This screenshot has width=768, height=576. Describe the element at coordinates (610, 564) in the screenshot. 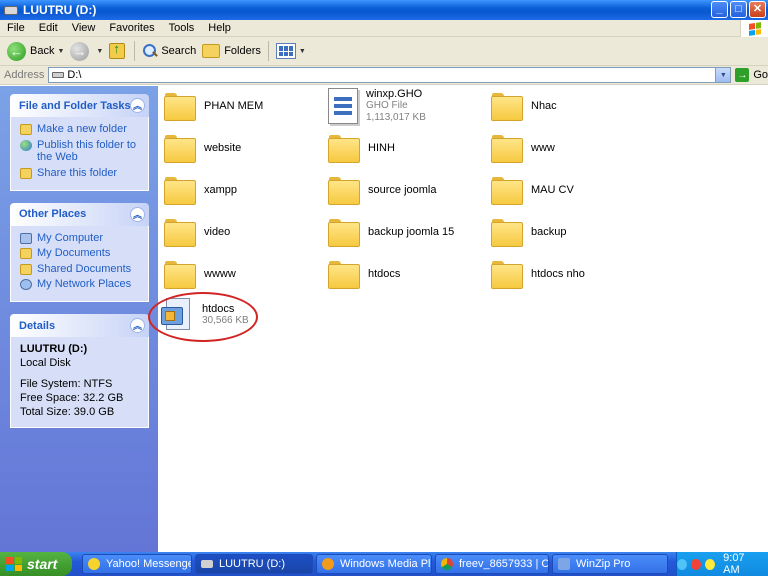

I see `taskbar-button-winzip: WinZip Pro` at that location.